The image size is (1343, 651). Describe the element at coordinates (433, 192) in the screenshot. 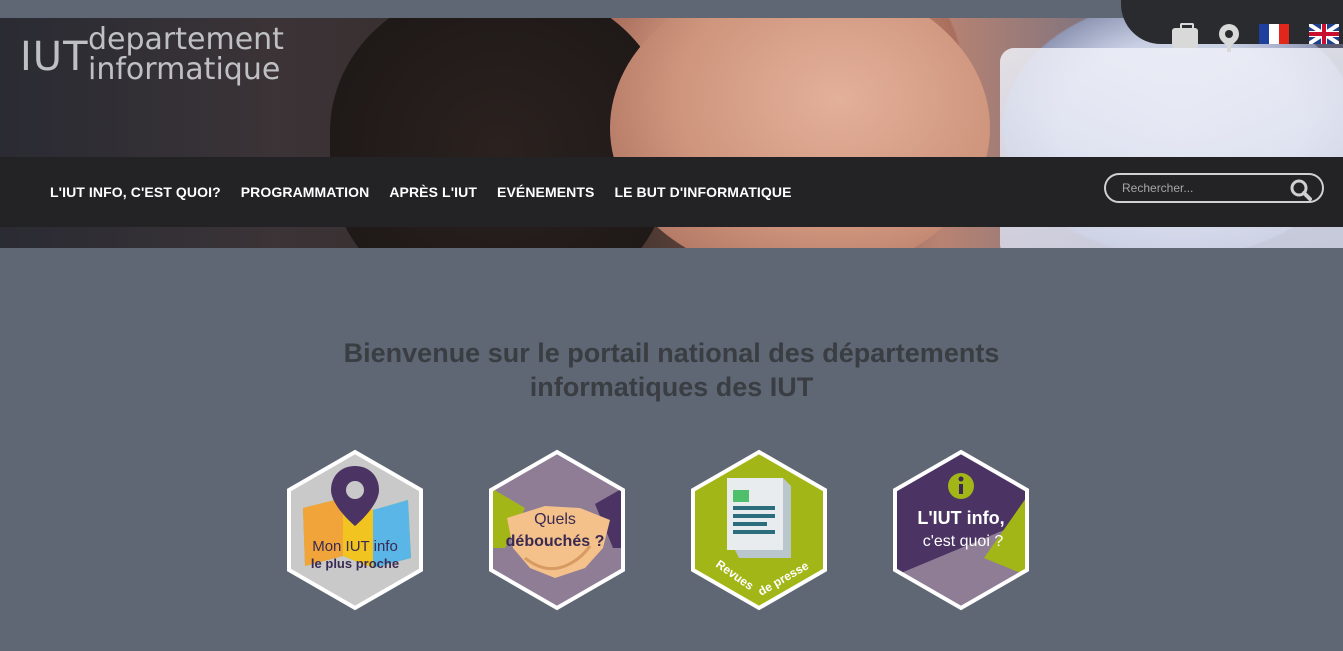

I see `nav-item-apres-iut: APRÈS L'IUT` at that location.